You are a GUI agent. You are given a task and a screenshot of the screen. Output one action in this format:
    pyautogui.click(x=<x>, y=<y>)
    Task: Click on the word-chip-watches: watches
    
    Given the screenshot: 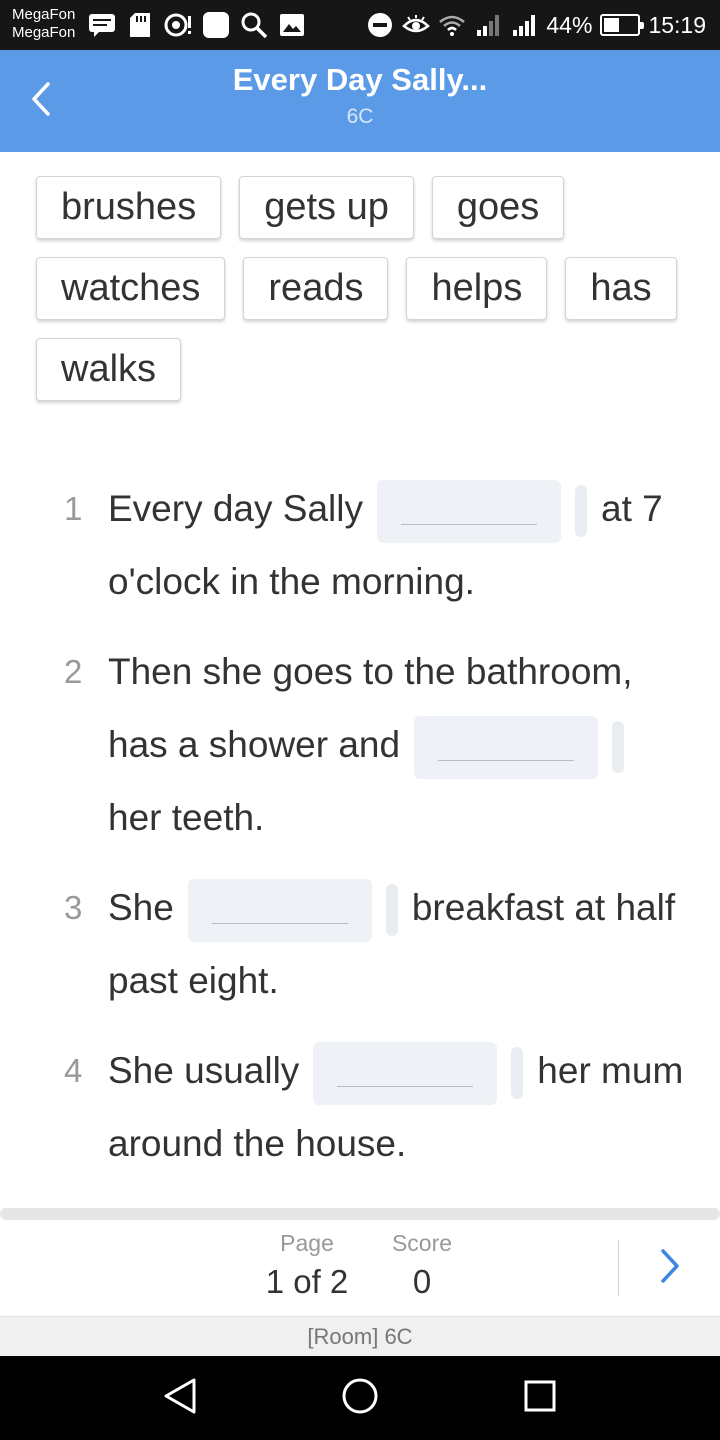 What is the action you would take?
    pyautogui.click(x=131, y=288)
    